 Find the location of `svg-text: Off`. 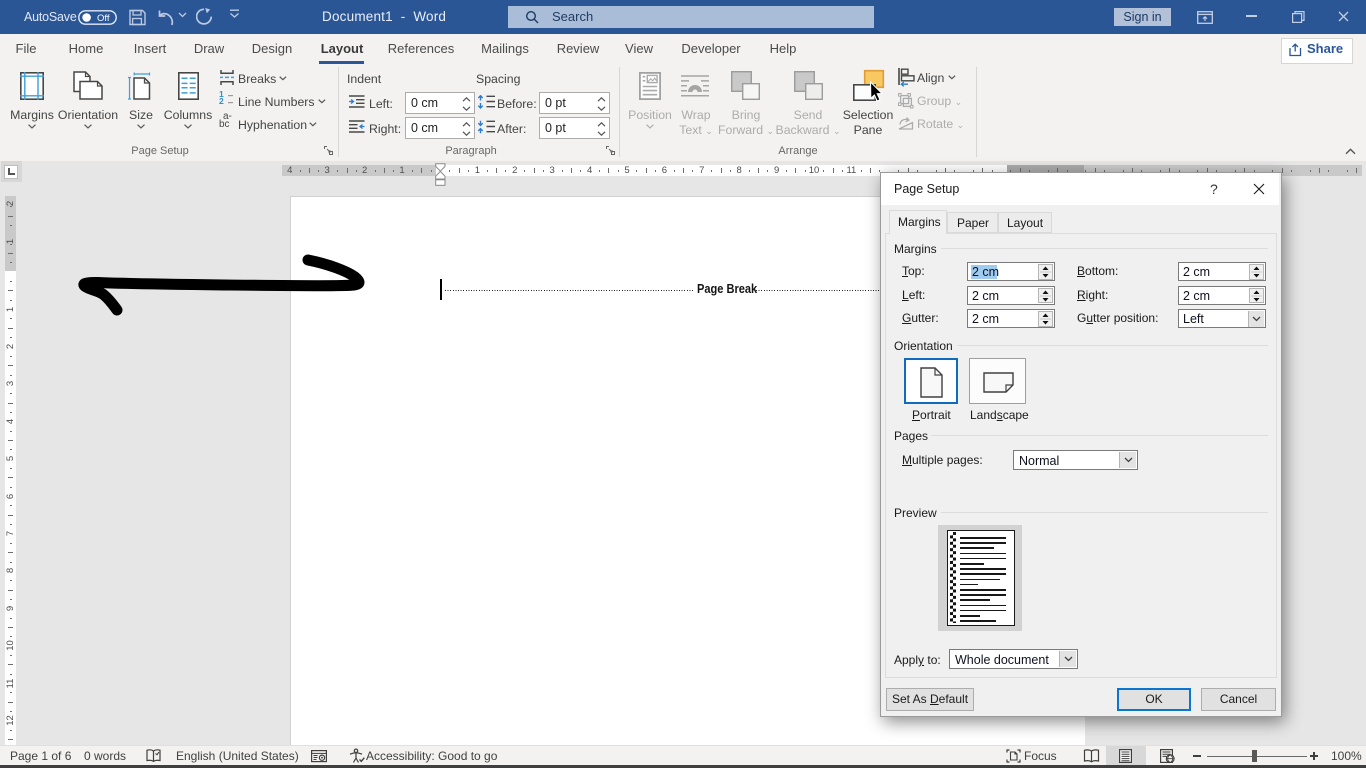

svg-text: Off is located at coordinates (103, 18).